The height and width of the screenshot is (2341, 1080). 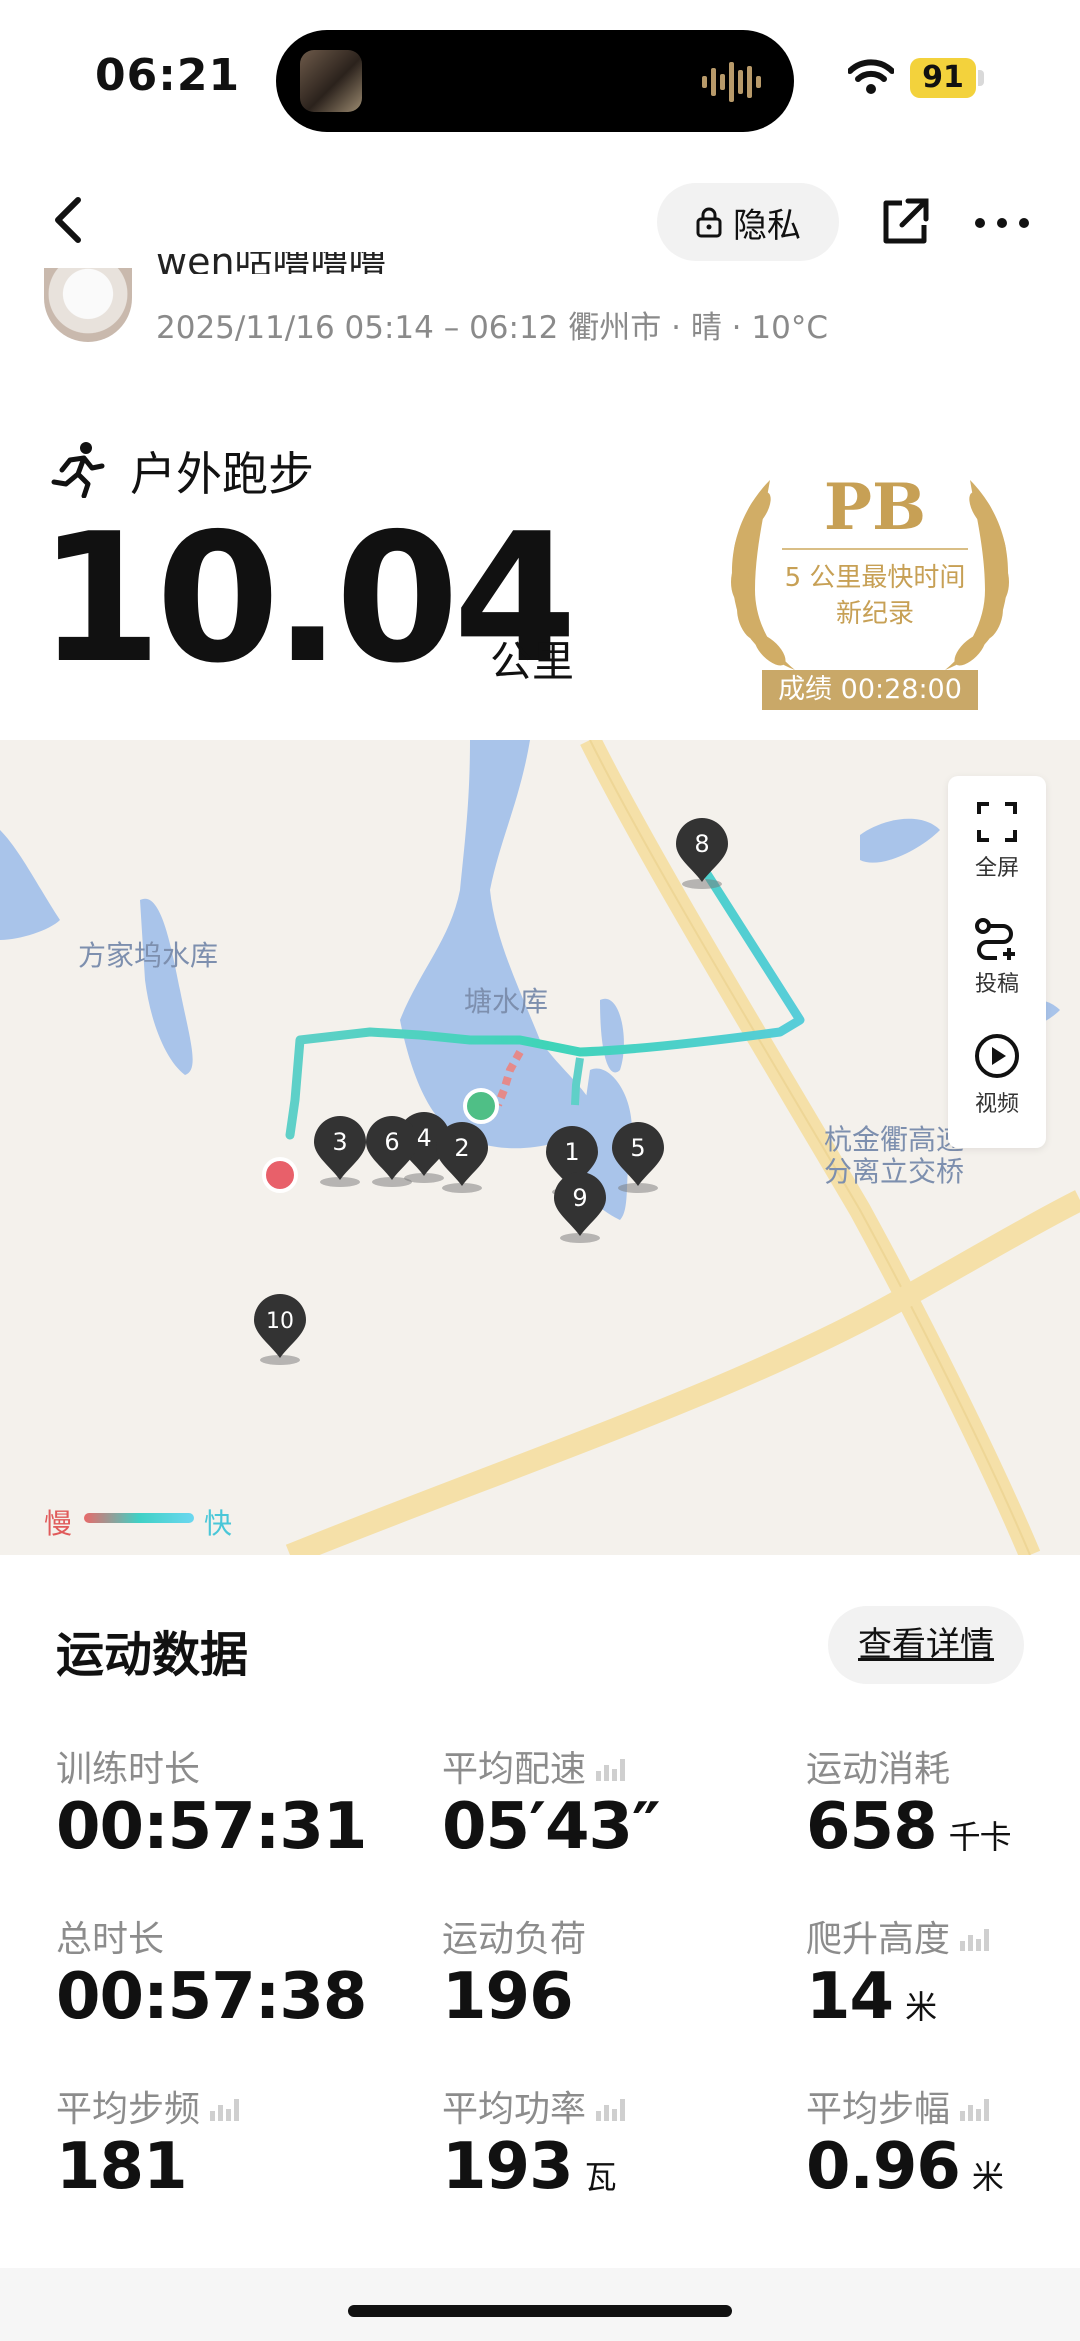 I want to click on stat-unit: 瓦, so click(x=600, y=2177).